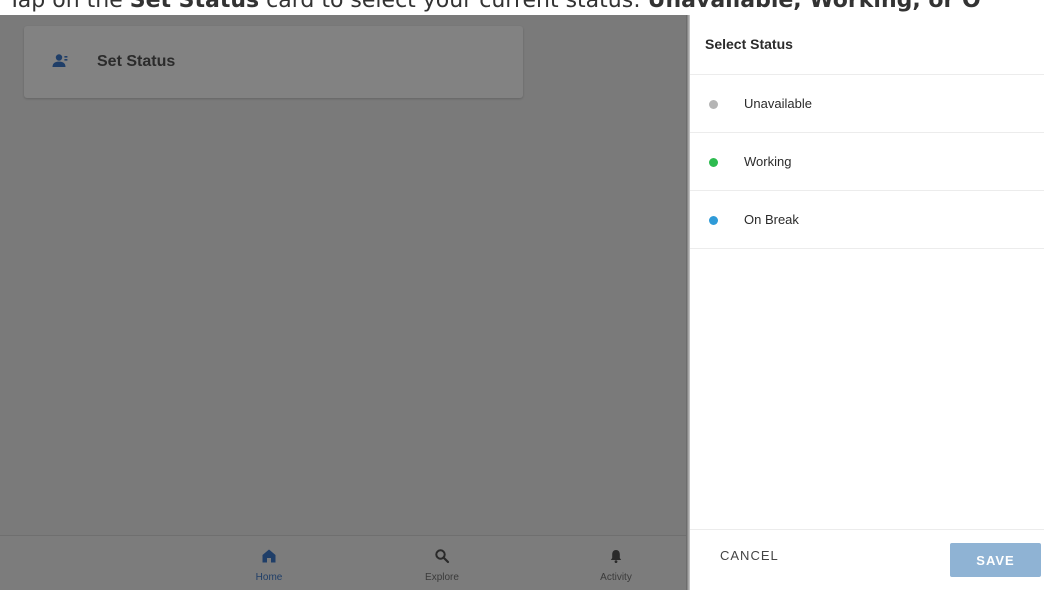  I want to click on home-icon, so click(269, 556).